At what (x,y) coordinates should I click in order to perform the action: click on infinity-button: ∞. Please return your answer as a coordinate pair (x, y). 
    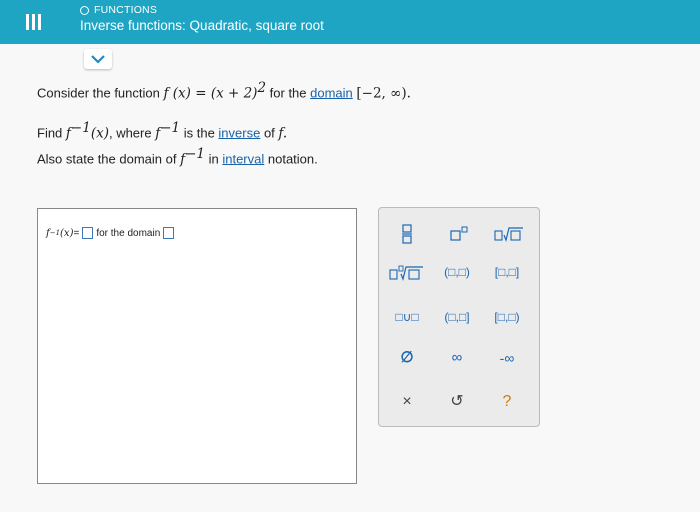
    Looking at the image, I should click on (457, 358).